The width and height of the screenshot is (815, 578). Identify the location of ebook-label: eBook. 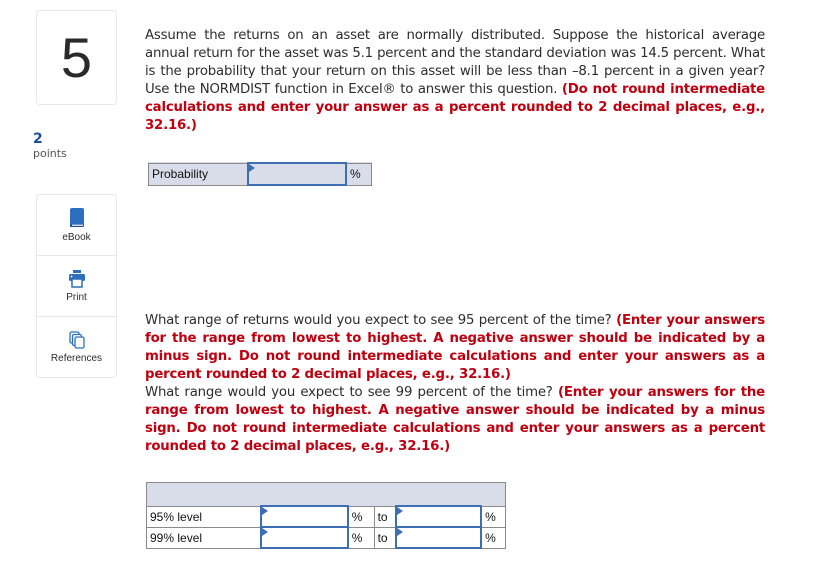
(76, 237).